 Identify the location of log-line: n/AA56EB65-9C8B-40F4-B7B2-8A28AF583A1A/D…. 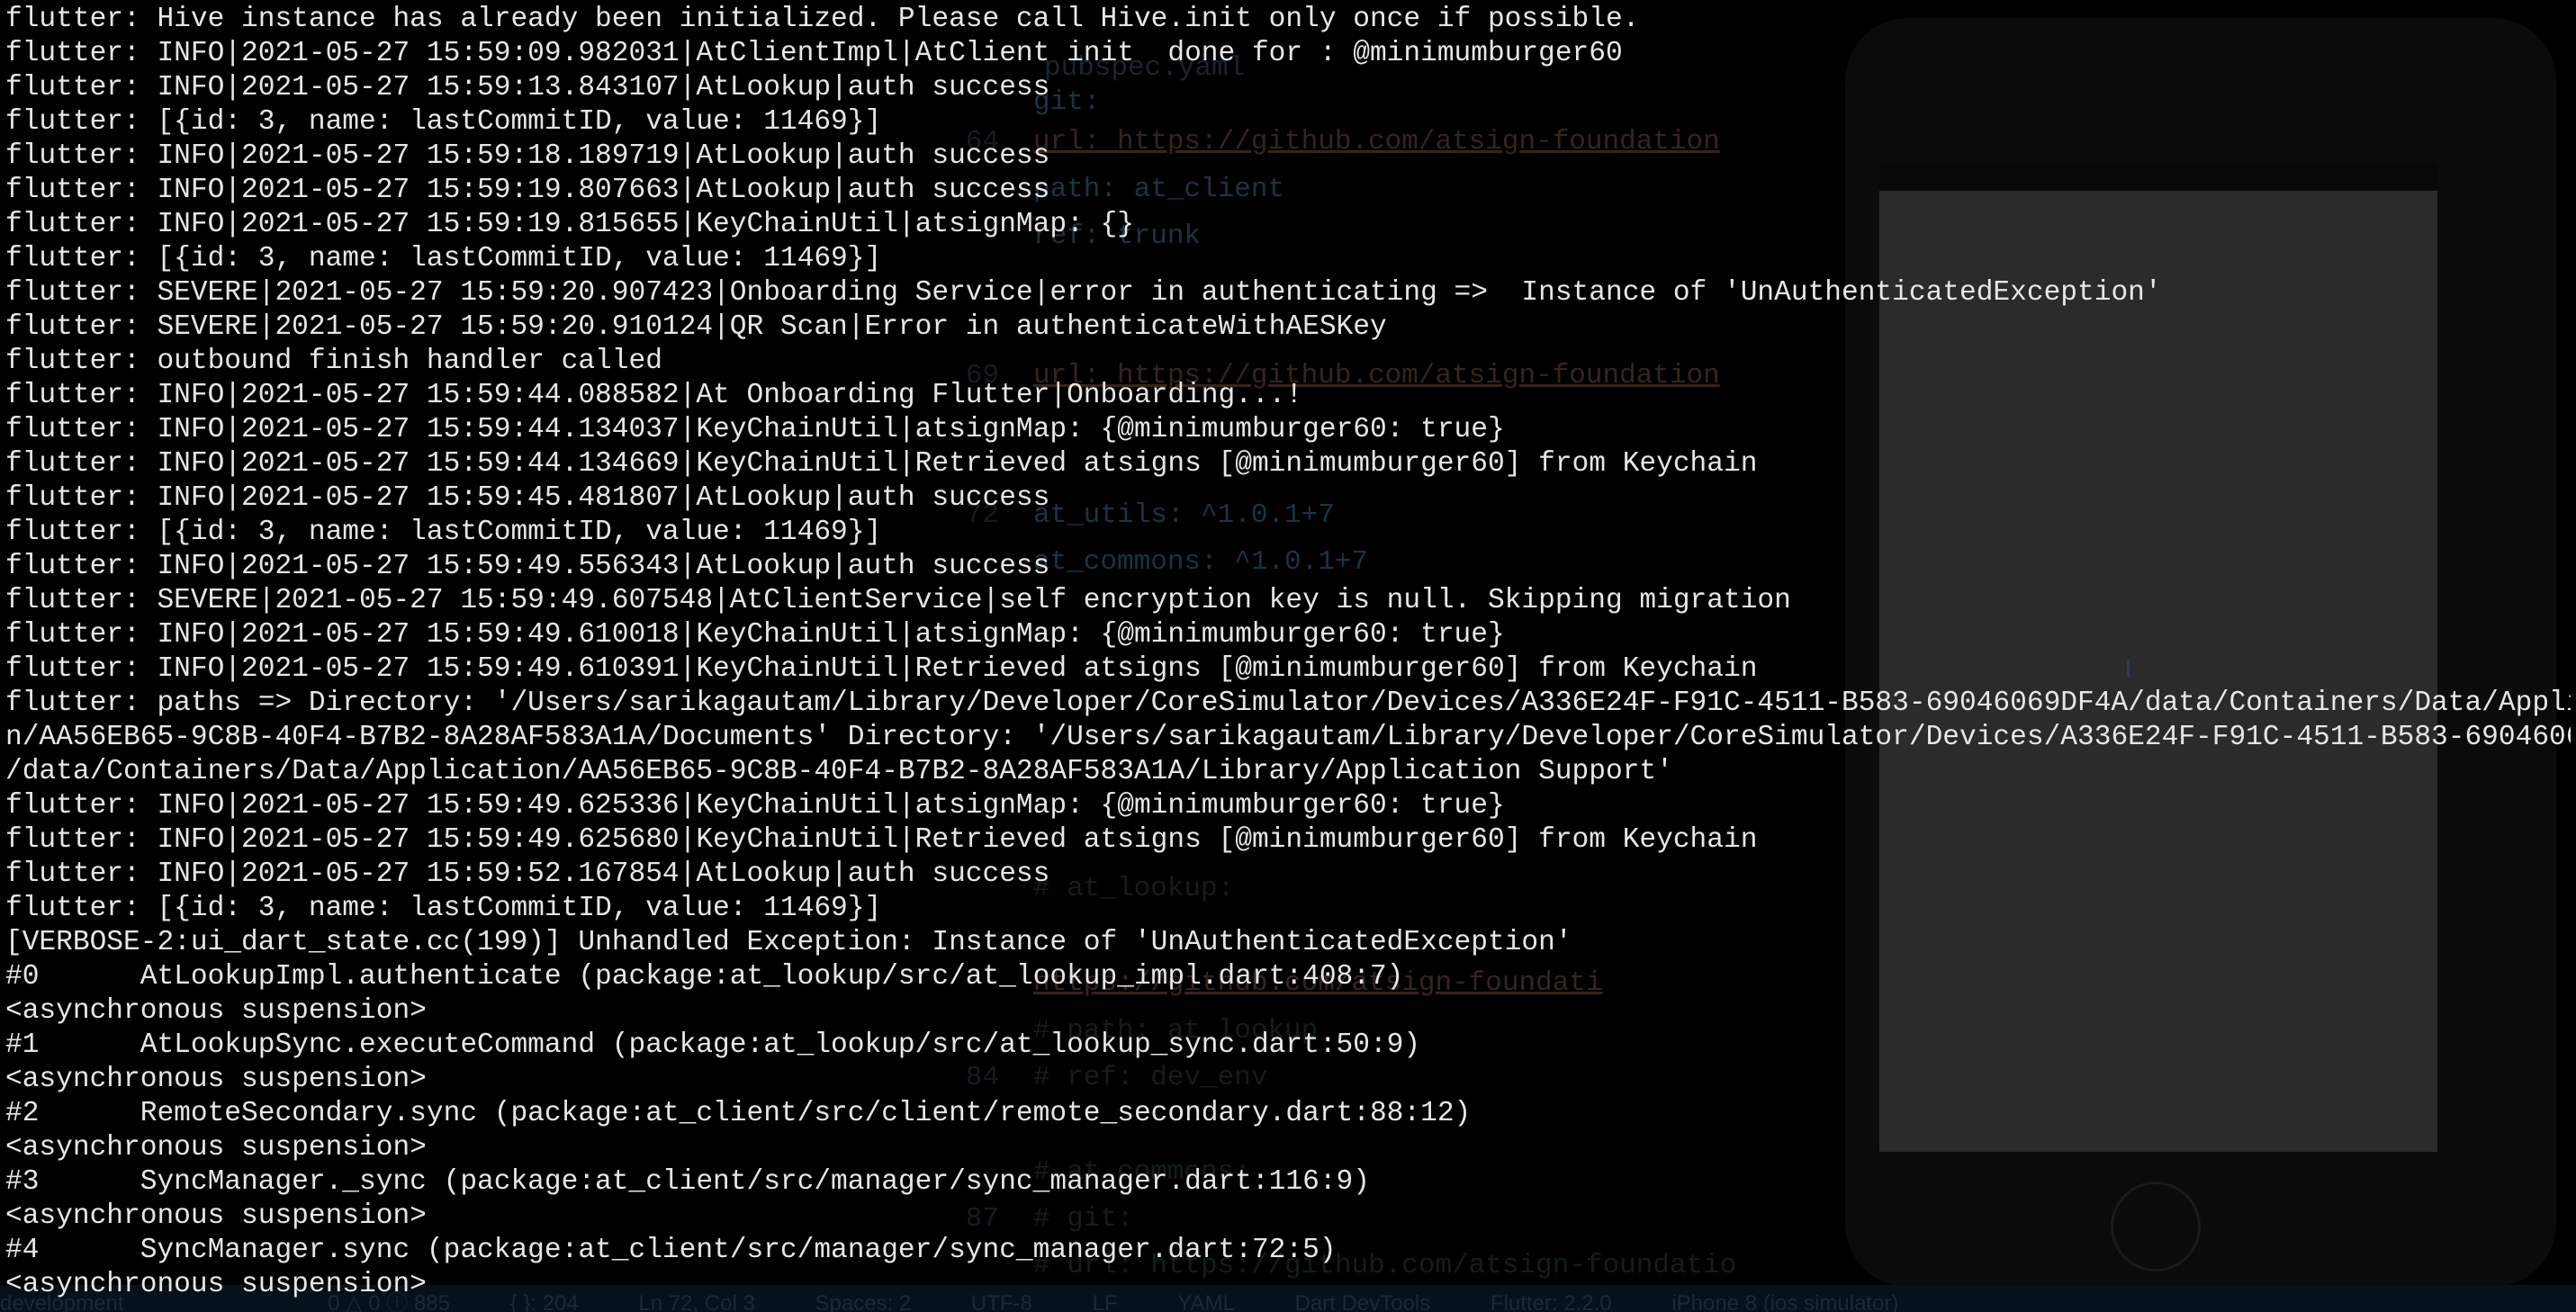
(1288, 738).